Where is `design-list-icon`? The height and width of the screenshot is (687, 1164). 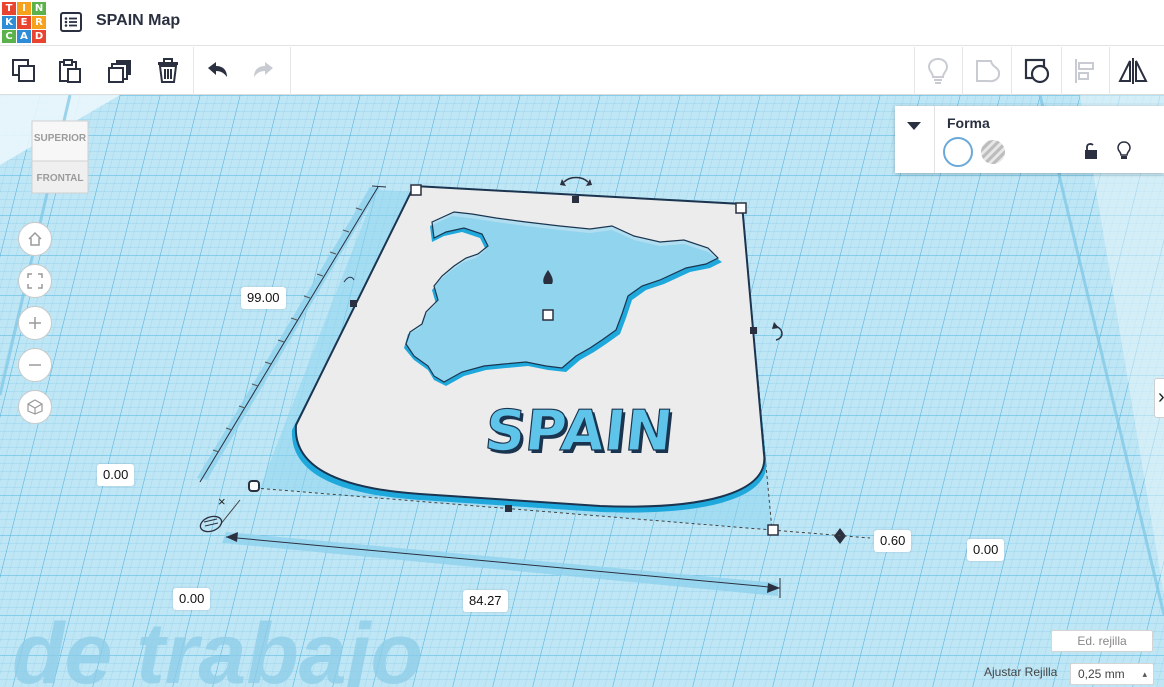
design-list-icon is located at coordinates (71, 22).